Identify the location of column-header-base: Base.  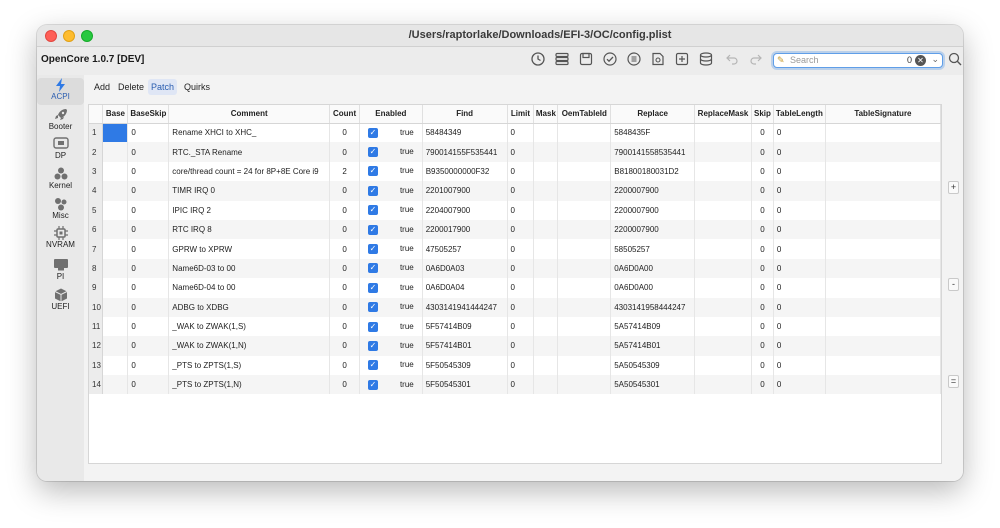
(115, 114).